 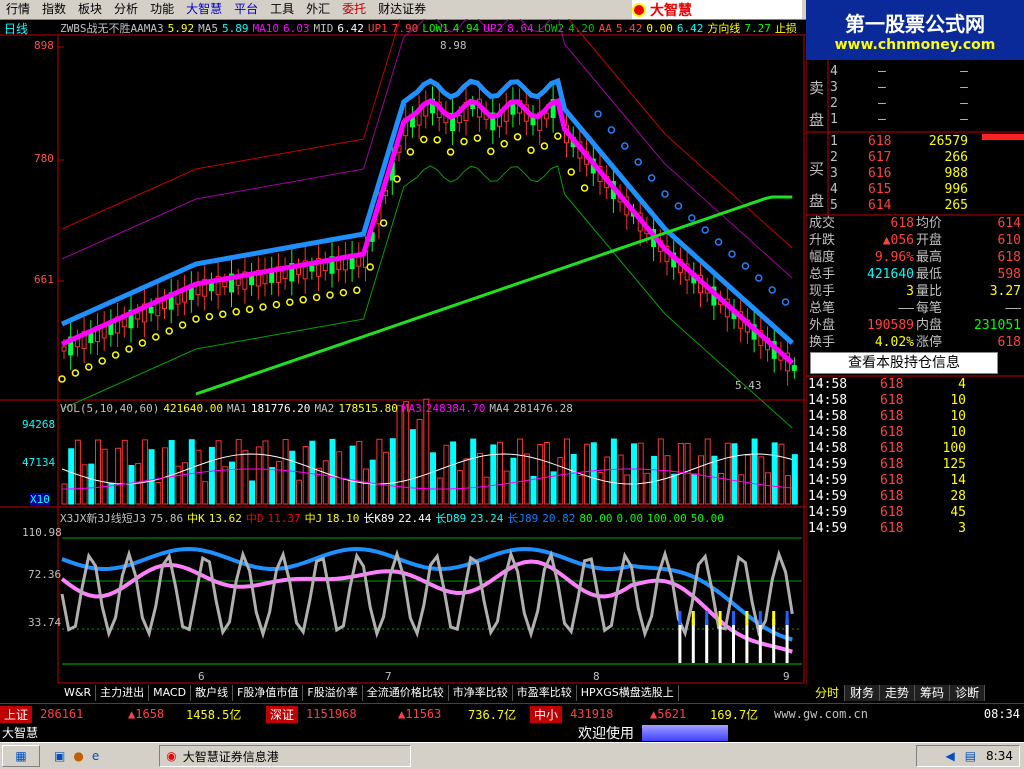 I want to click on right-tab: 走势, so click(x=898, y=693).